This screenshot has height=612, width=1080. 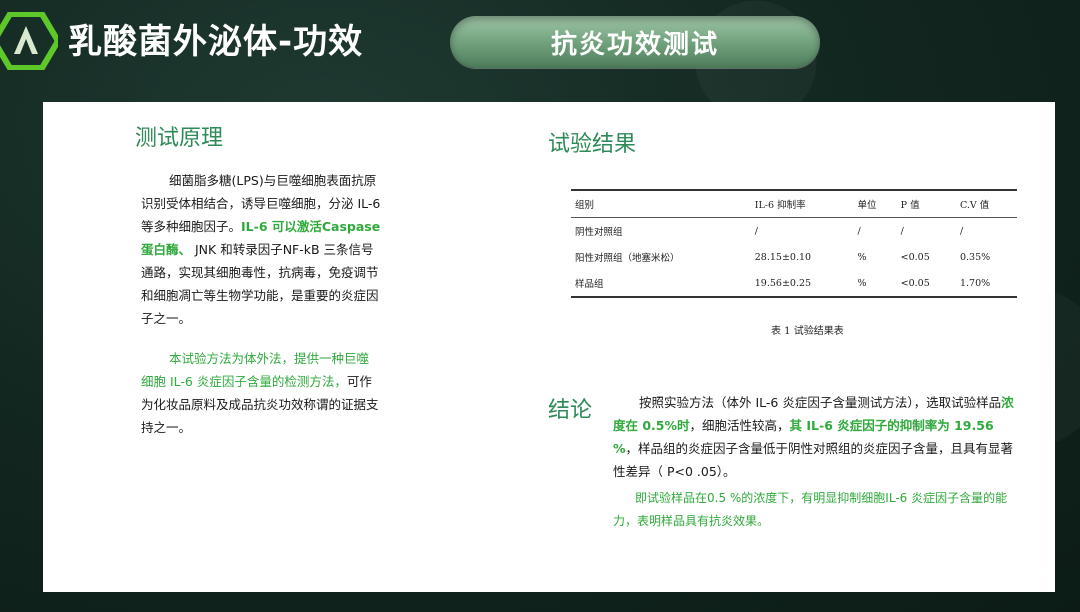 I want to click on table-cell: 28.15±0.10, so click(x=783, y=257).